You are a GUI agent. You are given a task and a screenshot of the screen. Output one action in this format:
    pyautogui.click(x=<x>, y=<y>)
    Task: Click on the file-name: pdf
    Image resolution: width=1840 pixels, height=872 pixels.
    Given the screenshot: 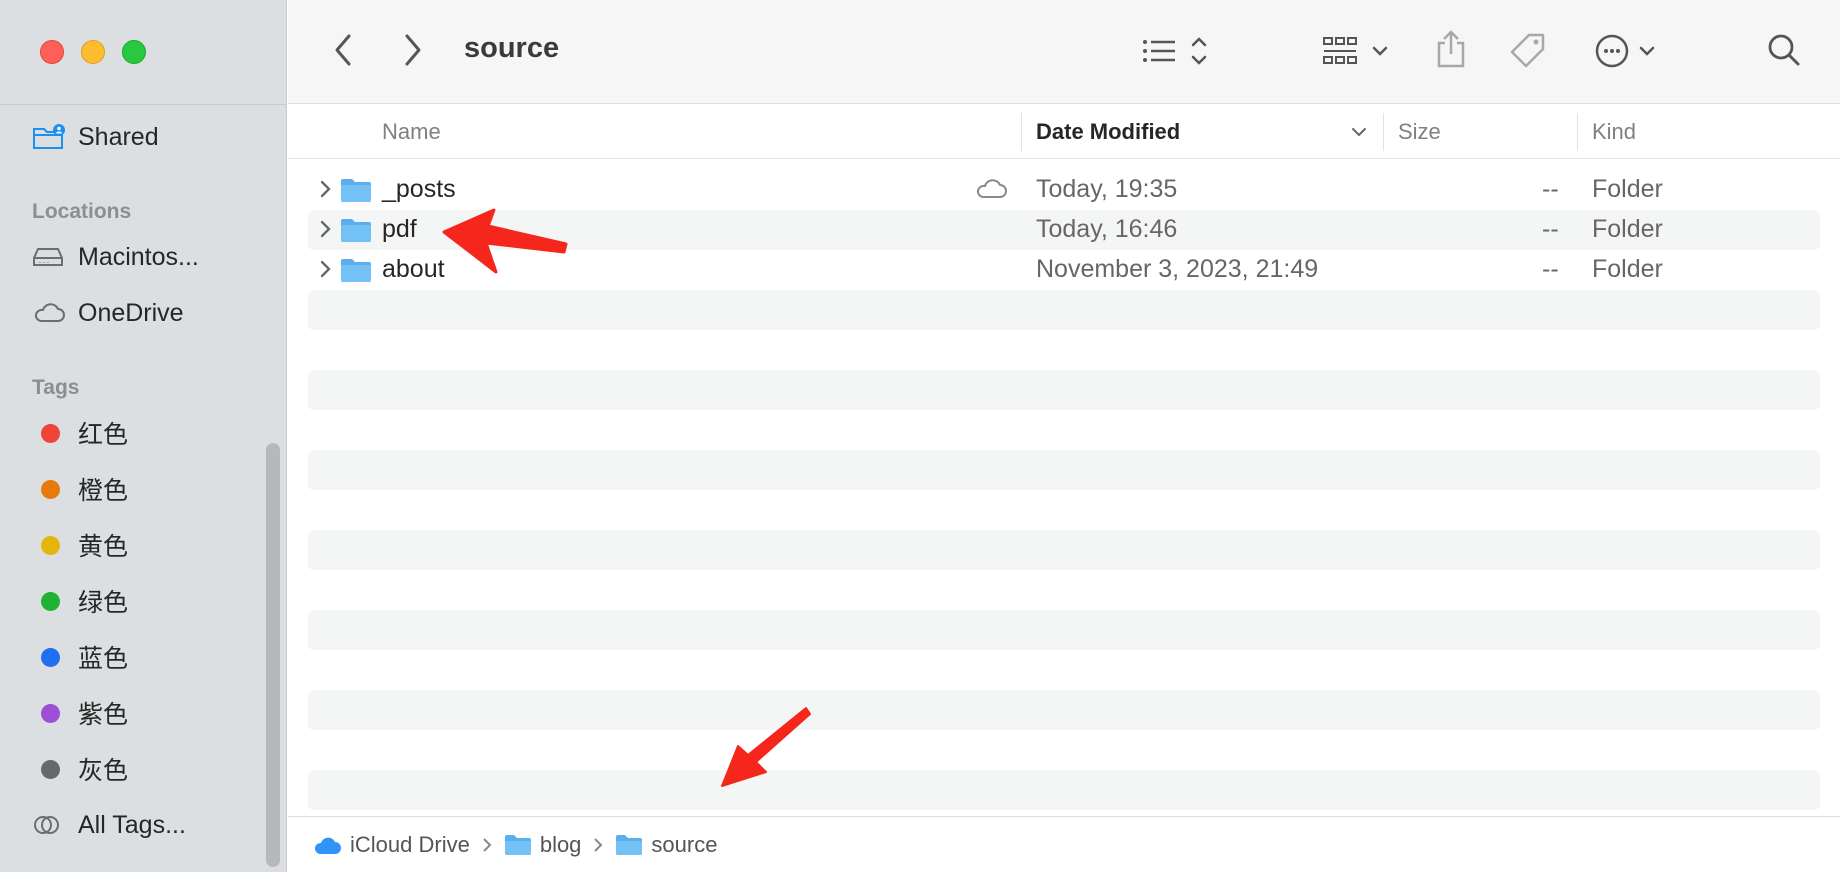 What is the action you would take?
    pyautogui.click(x=399, y=229)
    